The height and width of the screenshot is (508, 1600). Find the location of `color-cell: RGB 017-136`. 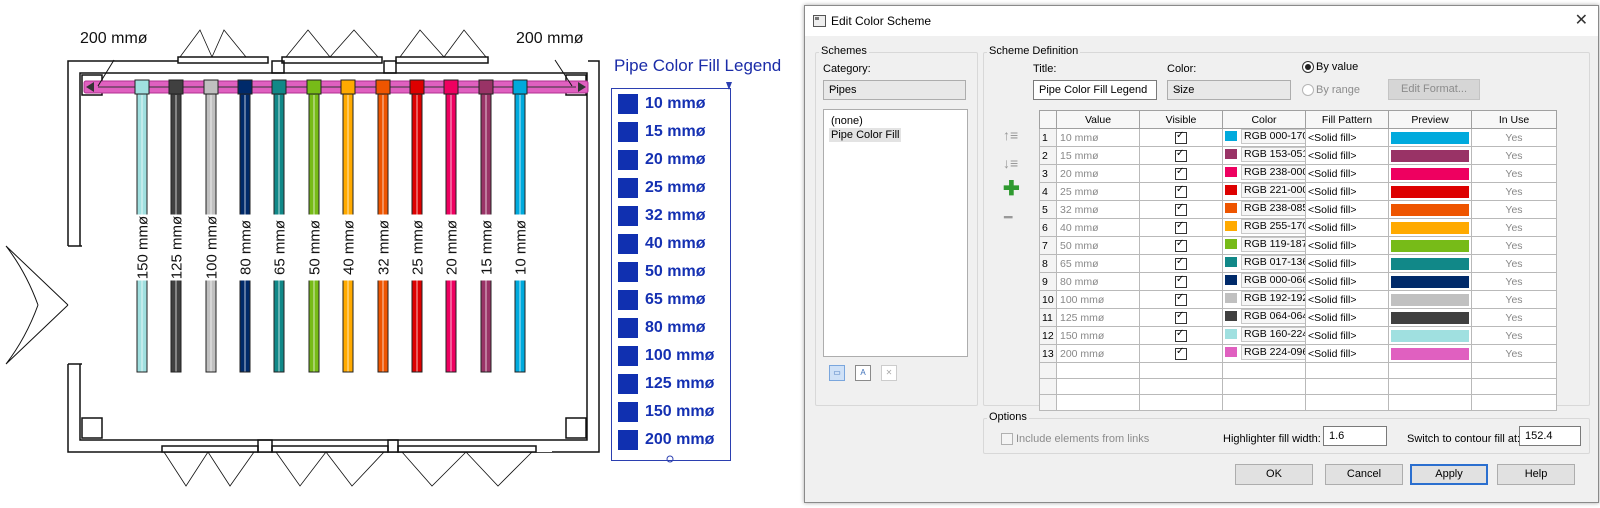

color-cell: RGB 017-136 is located at coordinates (1264, 263).